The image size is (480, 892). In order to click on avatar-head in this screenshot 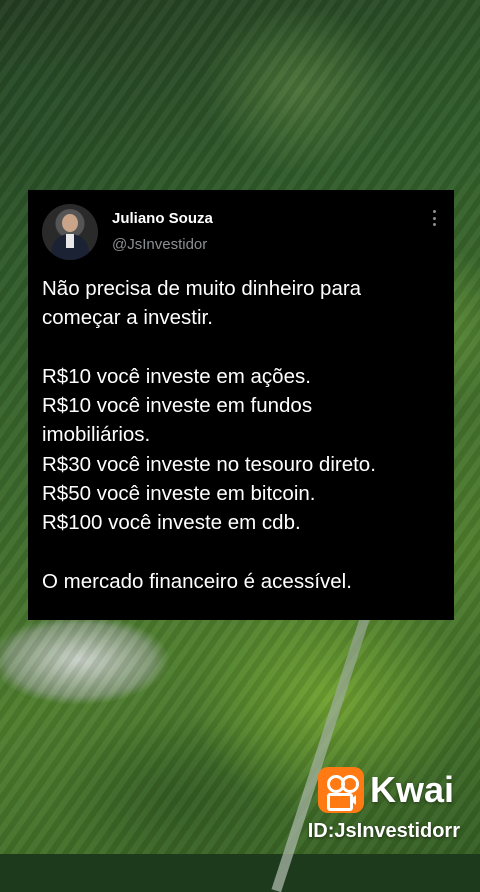, I will do `click(70, 223)`.